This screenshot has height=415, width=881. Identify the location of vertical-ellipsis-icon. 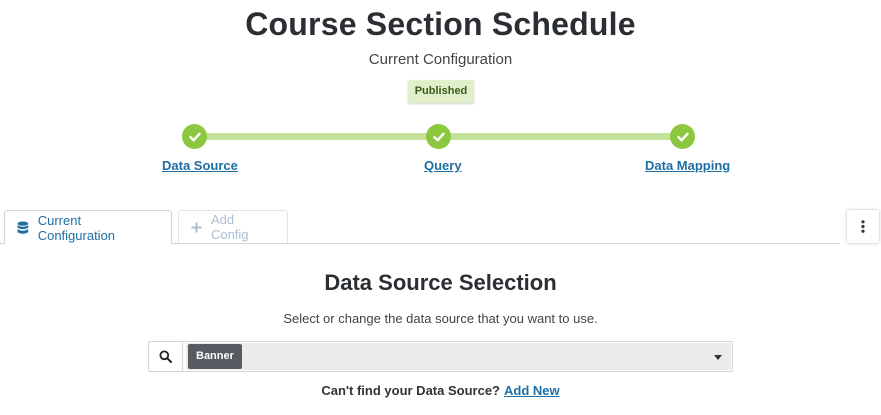
(863, 226).